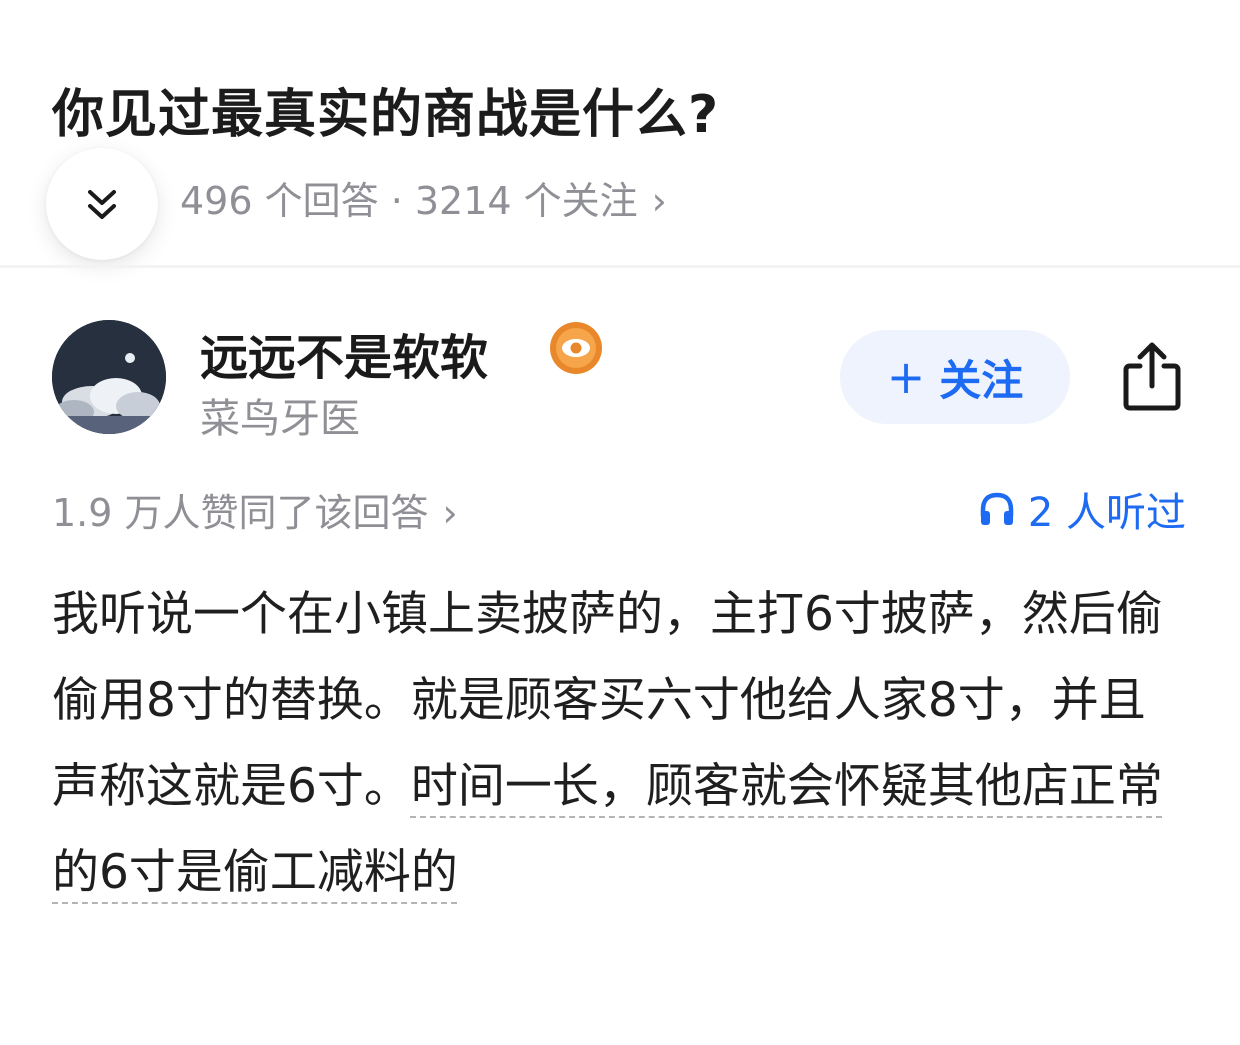  I want to click on double-chevron-down-icon, so click(102, 204).